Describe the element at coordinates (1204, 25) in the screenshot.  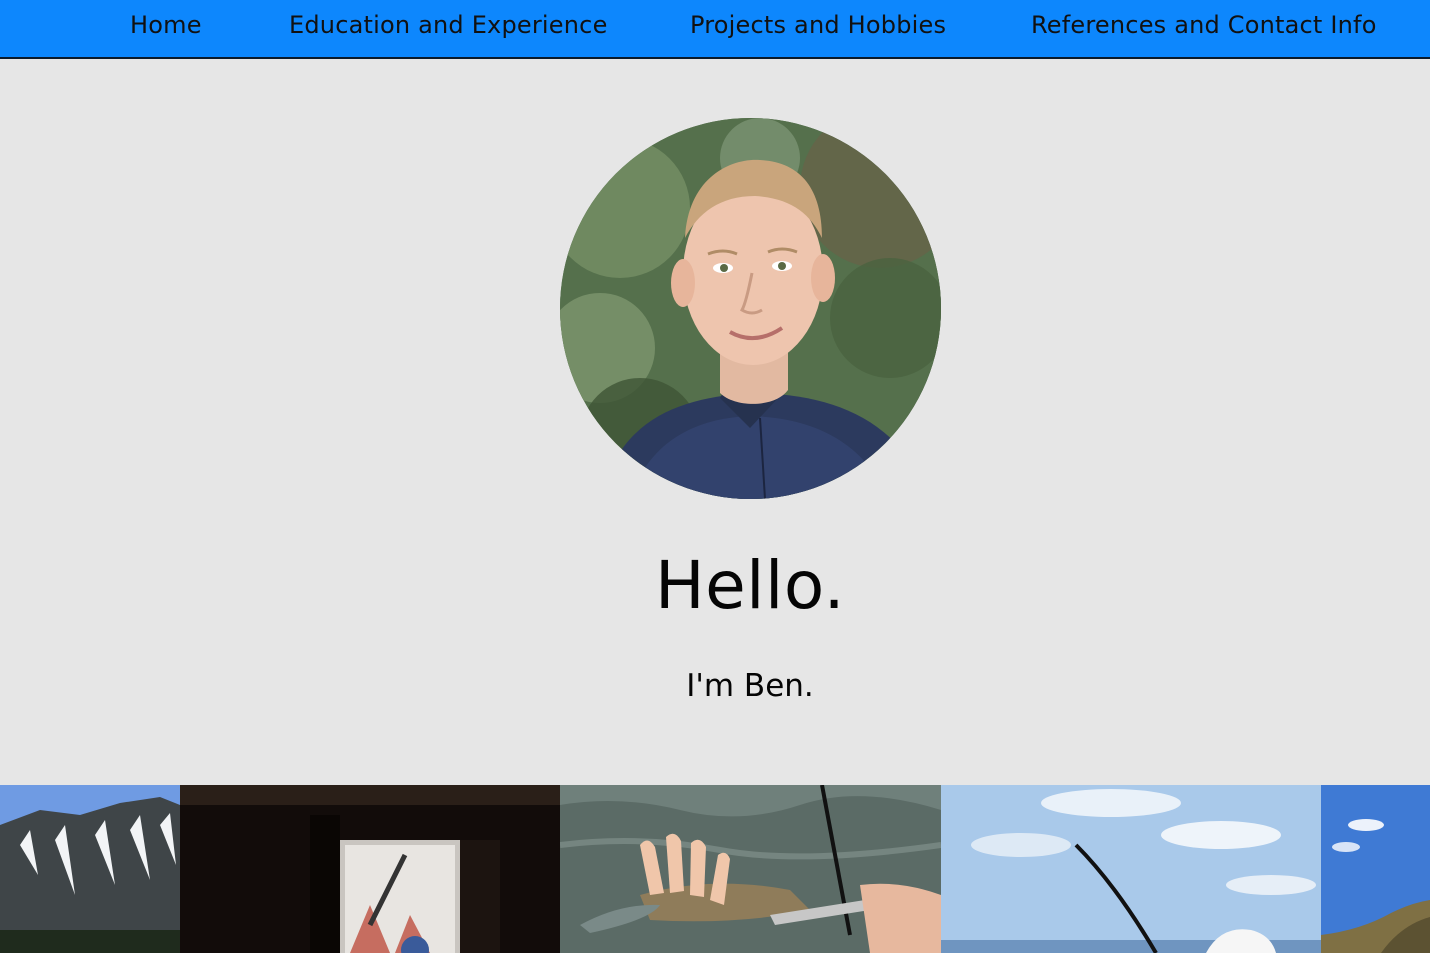
I see `nav-link-references-contact: References and Contact Info` at that location.